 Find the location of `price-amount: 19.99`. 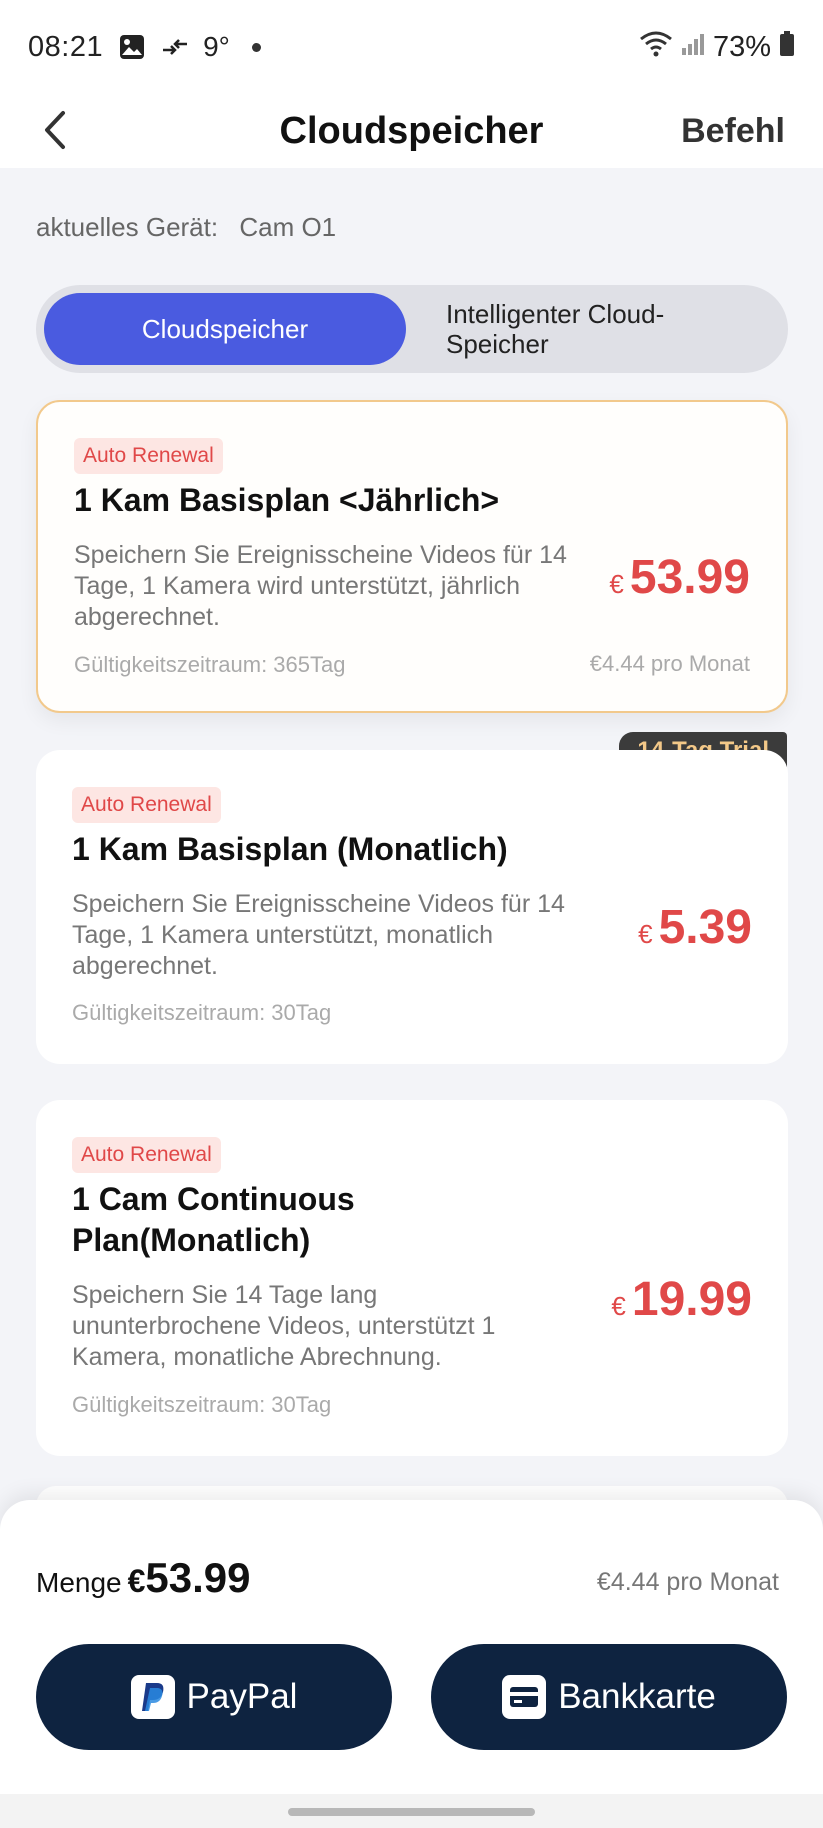

price-amount: 19.99 is located at coordinates (691, 1299).